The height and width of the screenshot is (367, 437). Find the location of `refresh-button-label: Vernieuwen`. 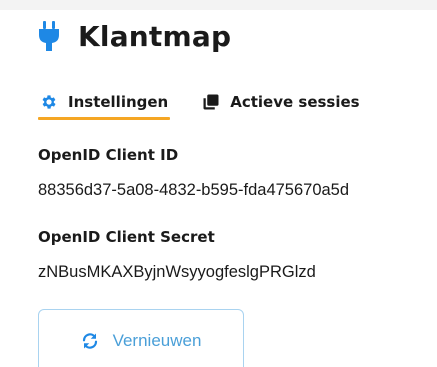

refresh-button-label: Vernieuwen is located at coordinates (157, 340).